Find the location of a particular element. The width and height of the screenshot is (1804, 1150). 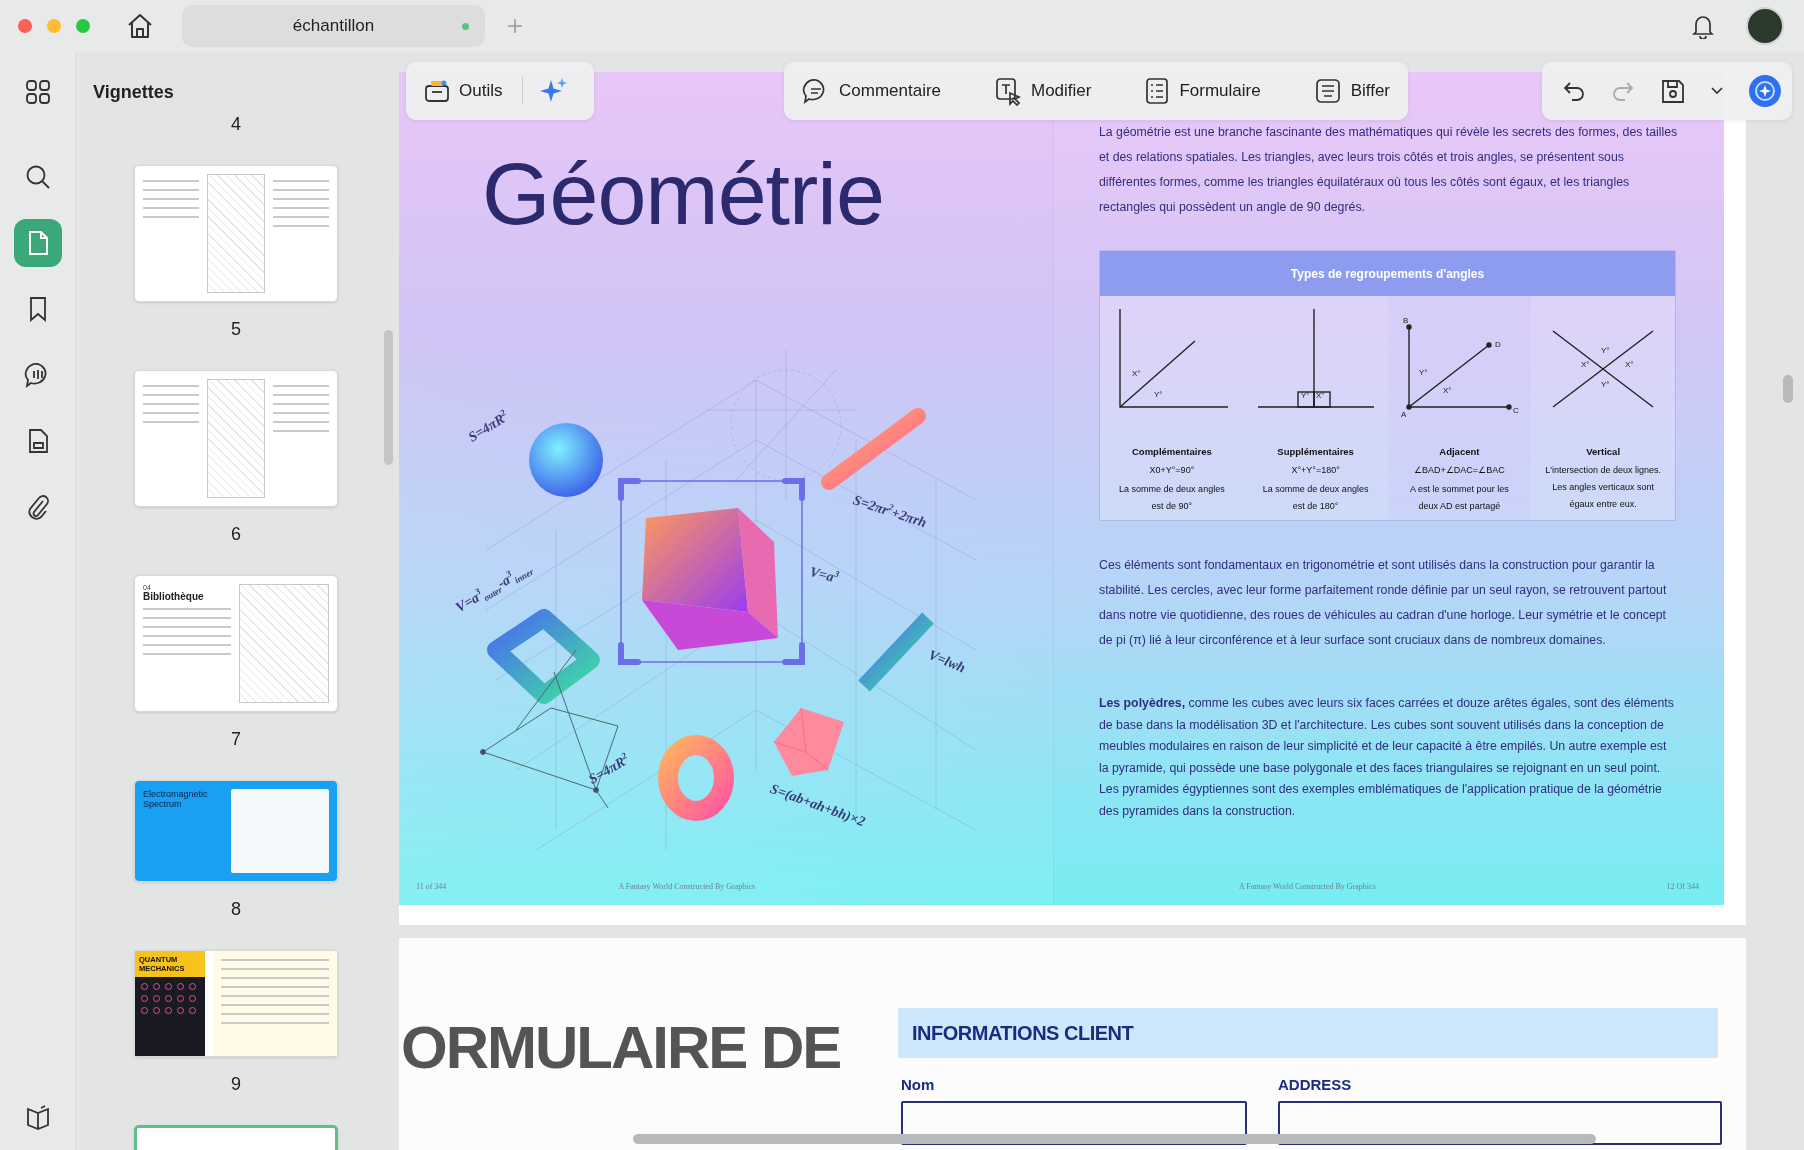

page-thumbnail: Electromagnetic Spectrum is located at coordinates (236, 831).